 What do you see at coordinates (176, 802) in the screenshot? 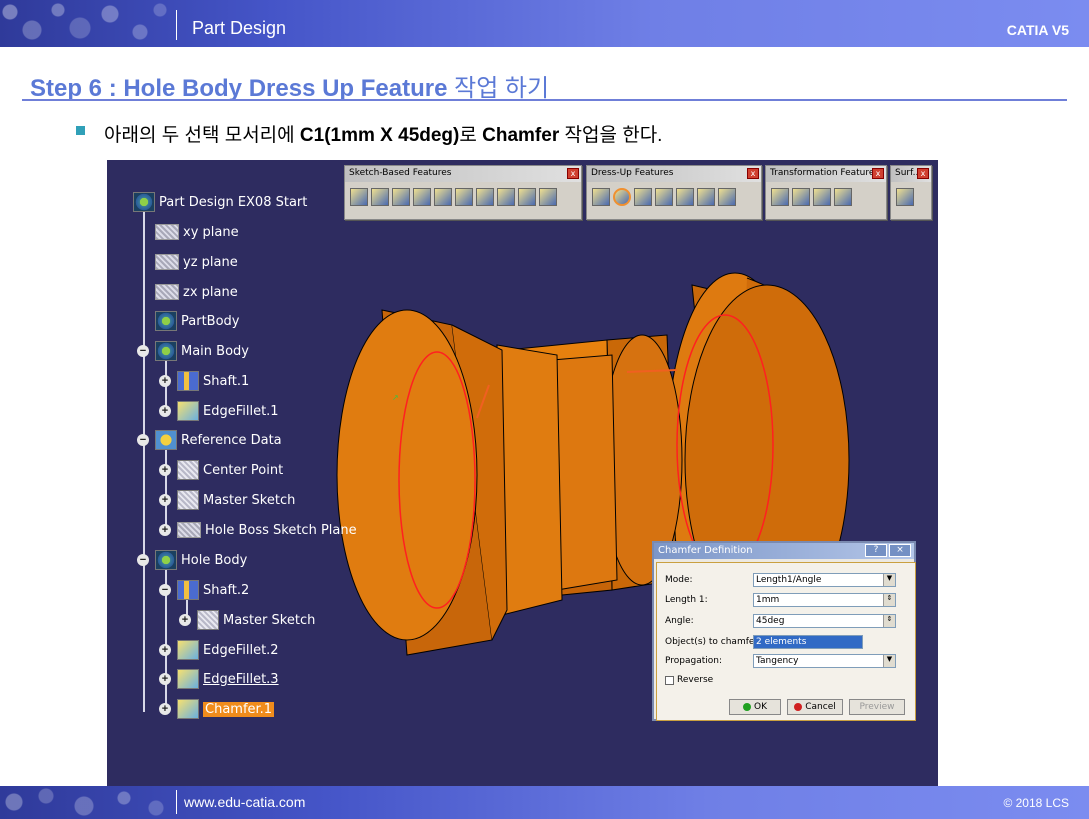
I see `footer-divider` at bounding box center [176, 802].